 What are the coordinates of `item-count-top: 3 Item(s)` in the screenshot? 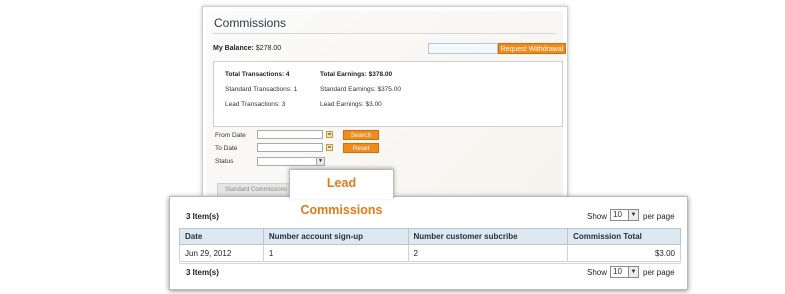 It's located at (202, 216).